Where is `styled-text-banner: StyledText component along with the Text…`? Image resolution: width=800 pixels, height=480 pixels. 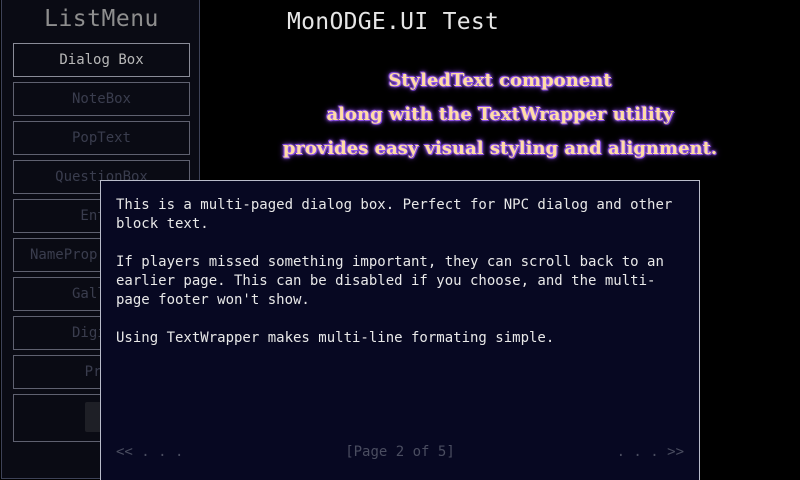 styled-text-banner: StyledText component along with the Text… is located at coordinates (500, 115).